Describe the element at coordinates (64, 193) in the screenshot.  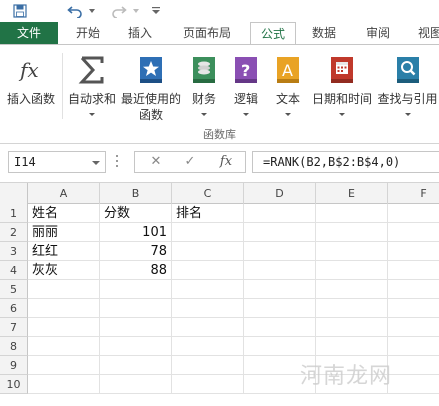
I see `column-header-a: A` at that location.